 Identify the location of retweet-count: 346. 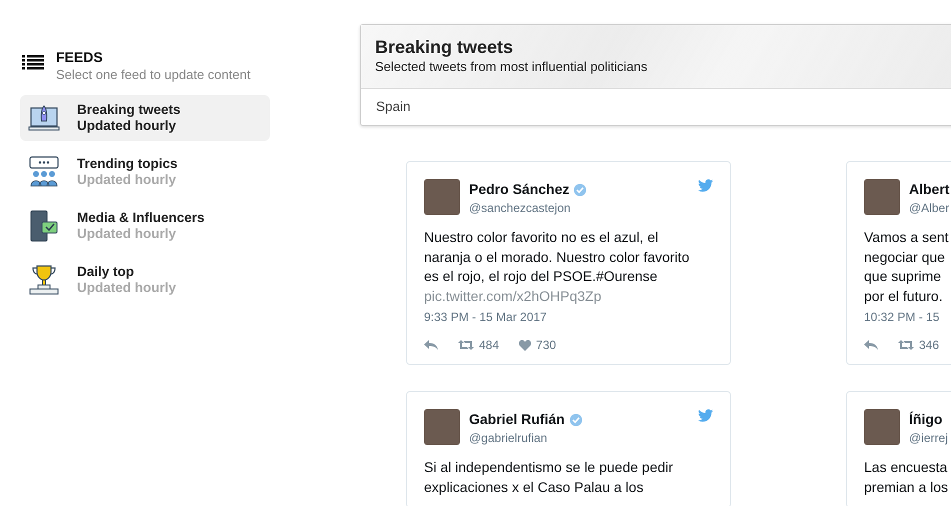
(929, 345).